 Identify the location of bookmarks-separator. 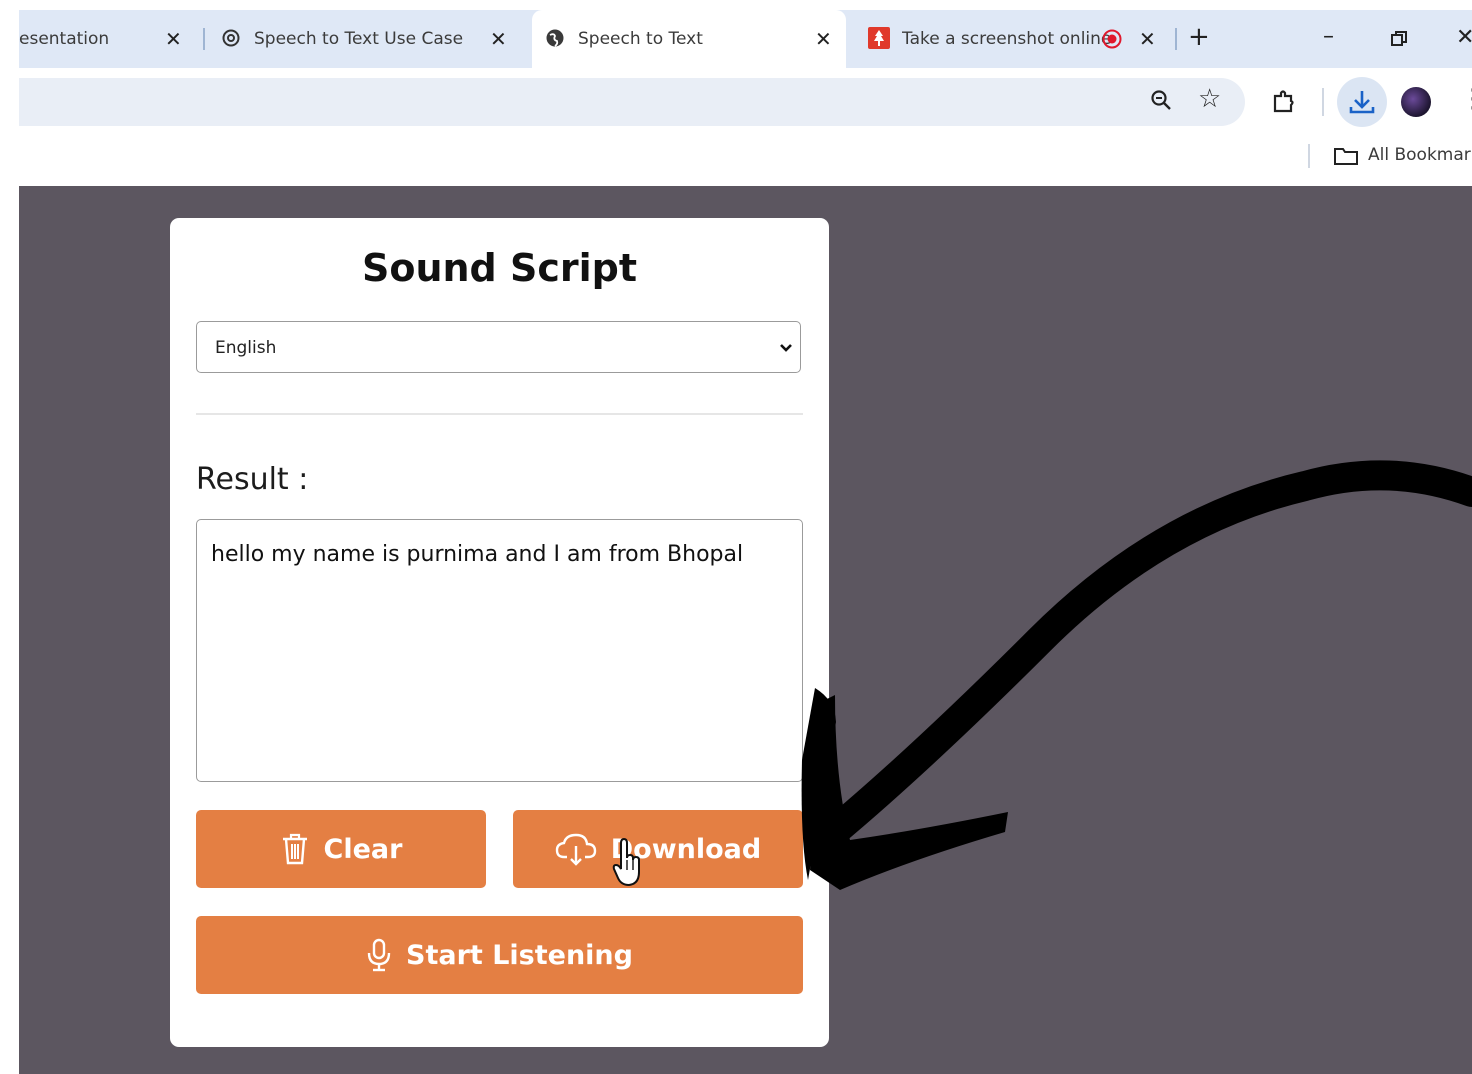
(1309, 156).